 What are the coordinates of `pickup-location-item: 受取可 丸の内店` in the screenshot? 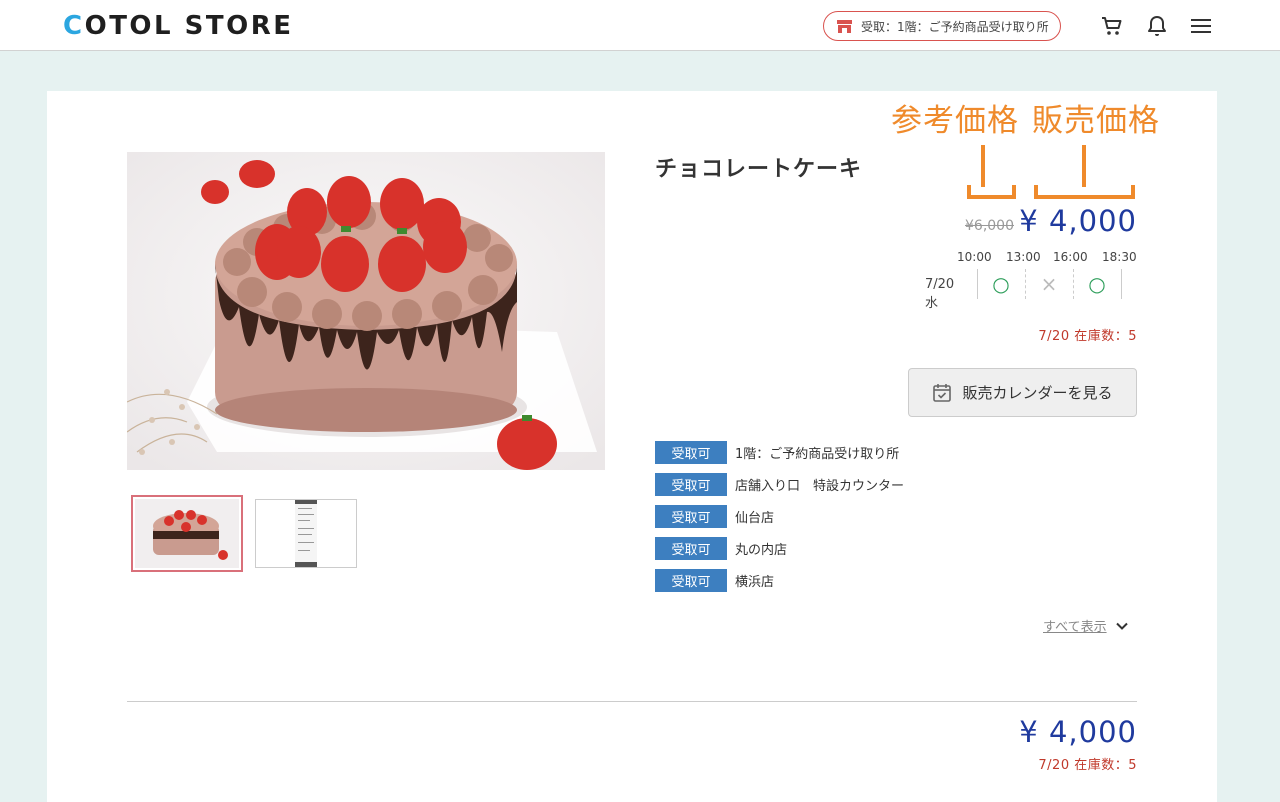 It's located at (721, 548).